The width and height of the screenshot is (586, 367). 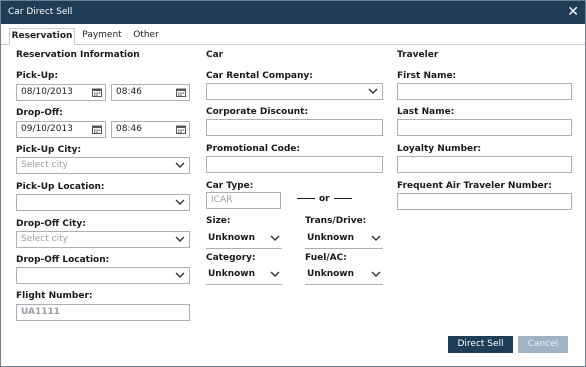 I want to click on category-label: Category:, so click(x=231, y=258).